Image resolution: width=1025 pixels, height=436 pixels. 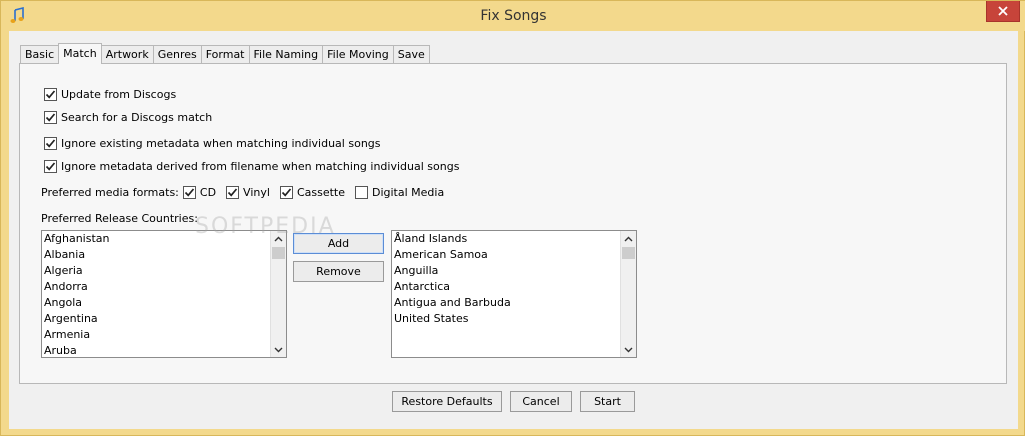 What do you see at coordinates (164, 287) in the screenshot?
I see `list-item: Andorra` at bounding box center [164, 287].